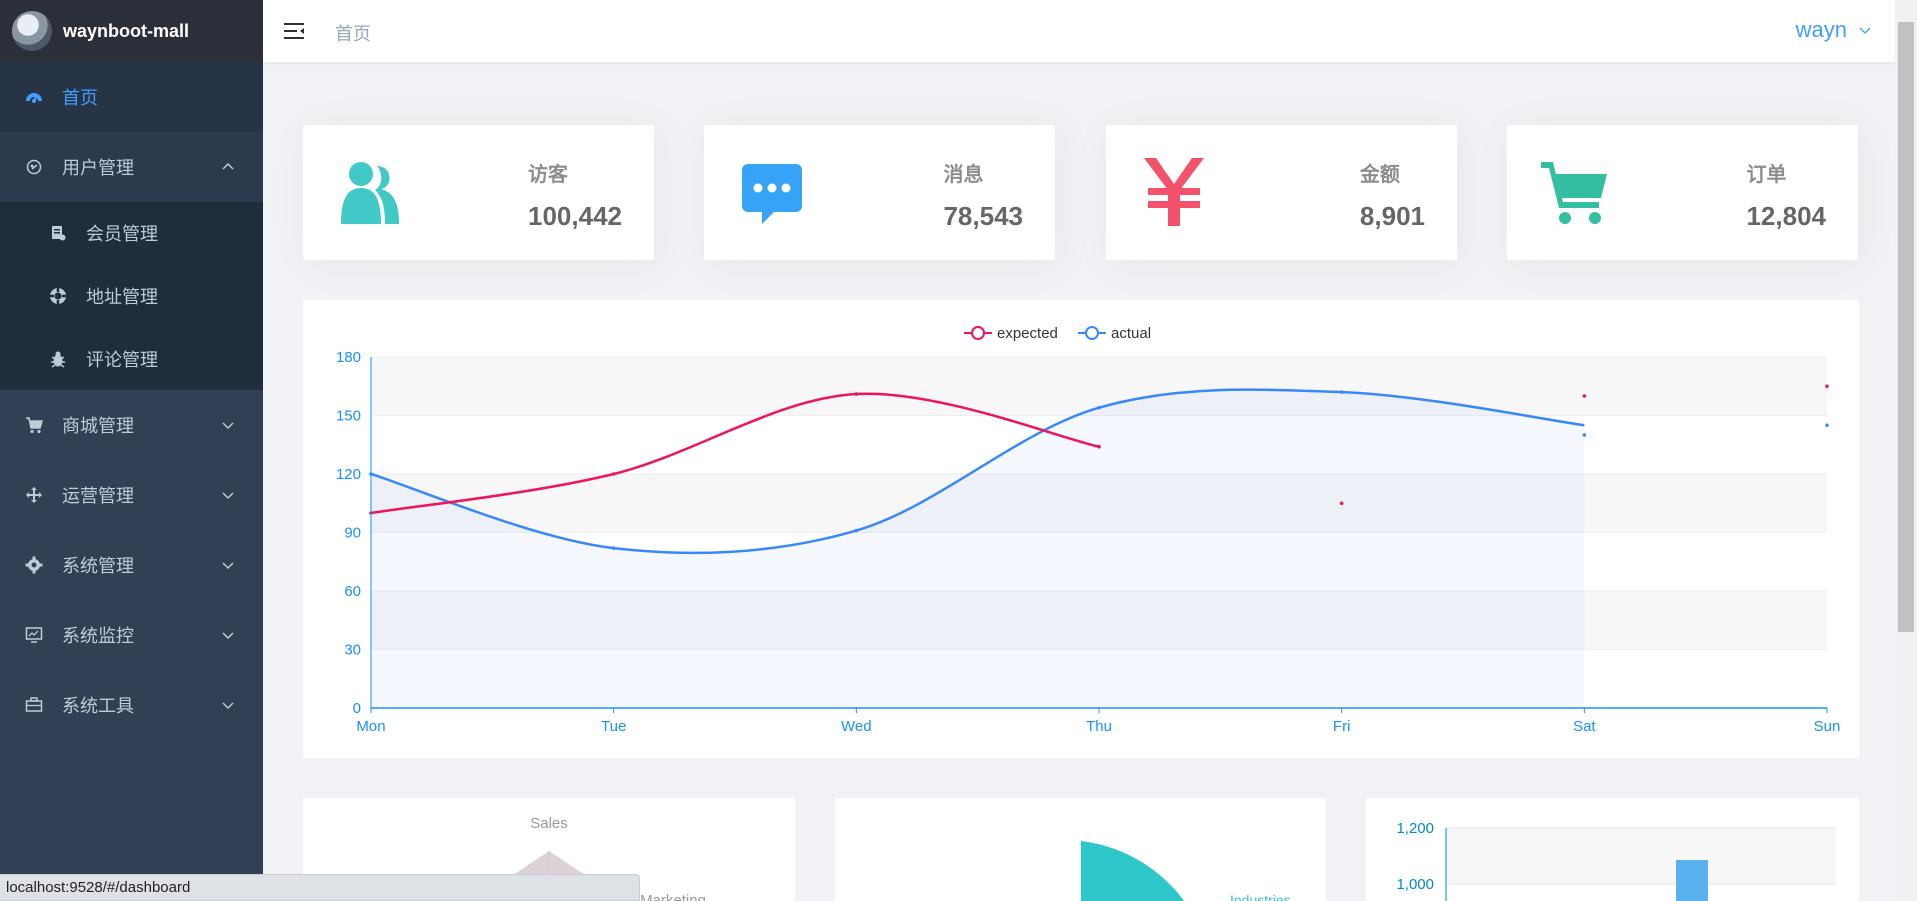  I want to click on stat-label: 金额, so click(1379, 175).